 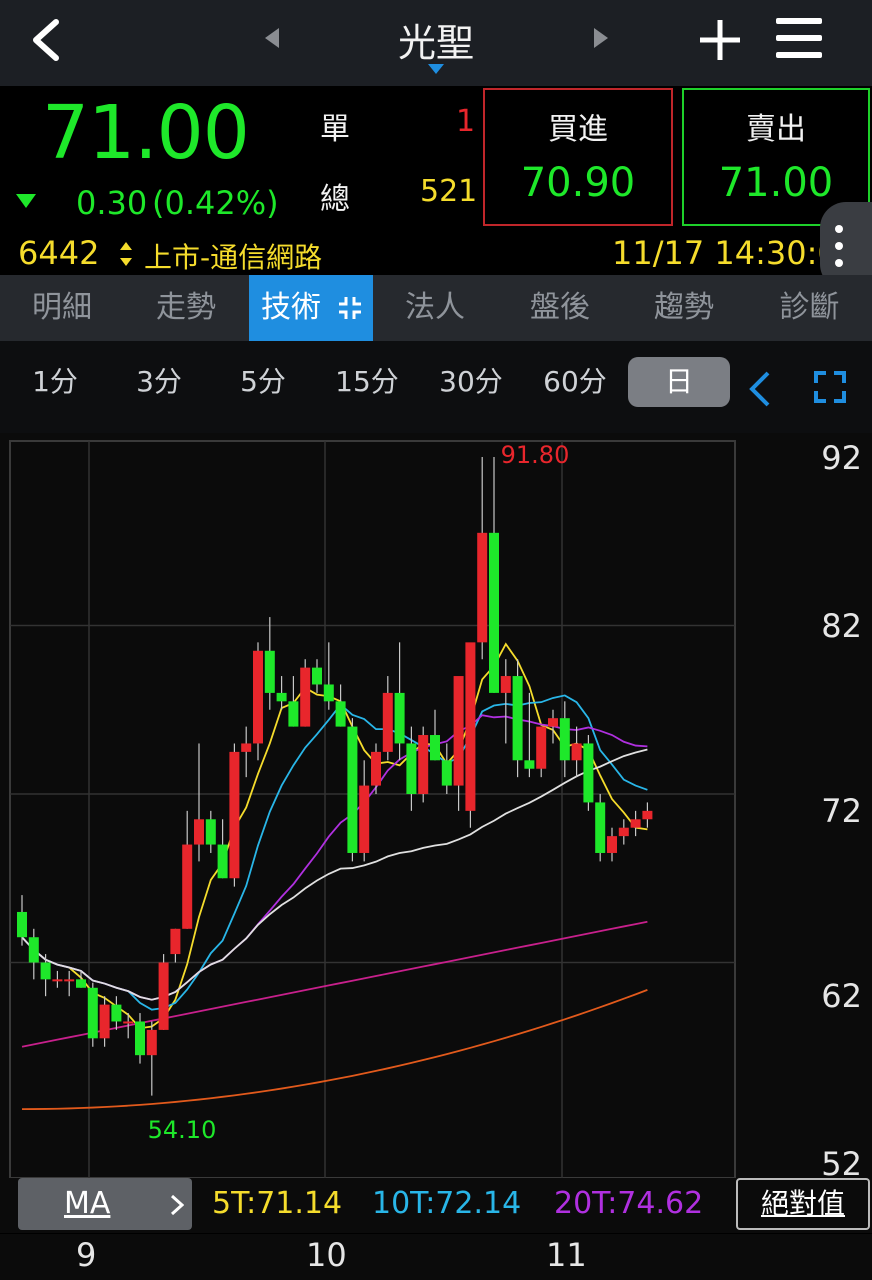 What do you see at coordinates (263, 382) in the screenshot?
I see `period-5min: 5分` at bounding box center [263, 382].